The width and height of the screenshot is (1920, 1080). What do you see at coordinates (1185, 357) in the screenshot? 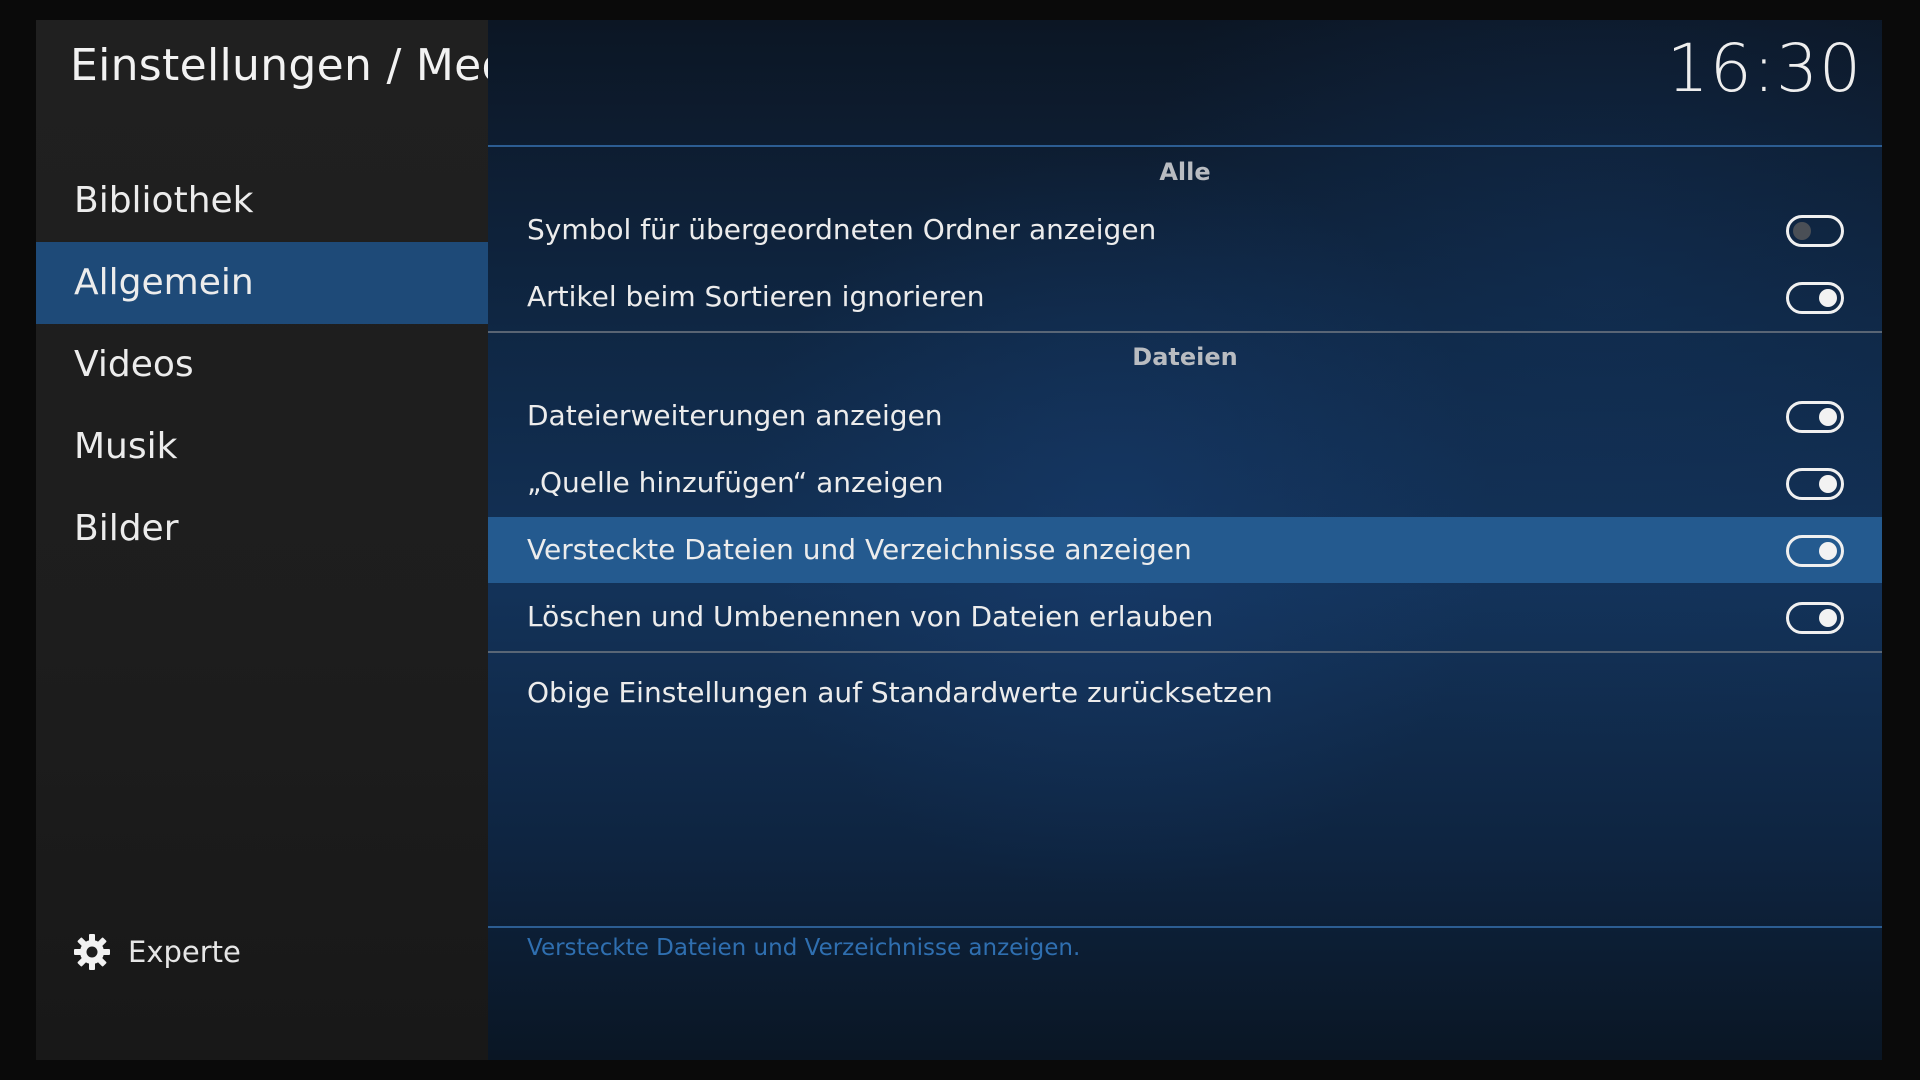
I see `section-header-dateien: Dateien` at bounding box center [1185, 357].